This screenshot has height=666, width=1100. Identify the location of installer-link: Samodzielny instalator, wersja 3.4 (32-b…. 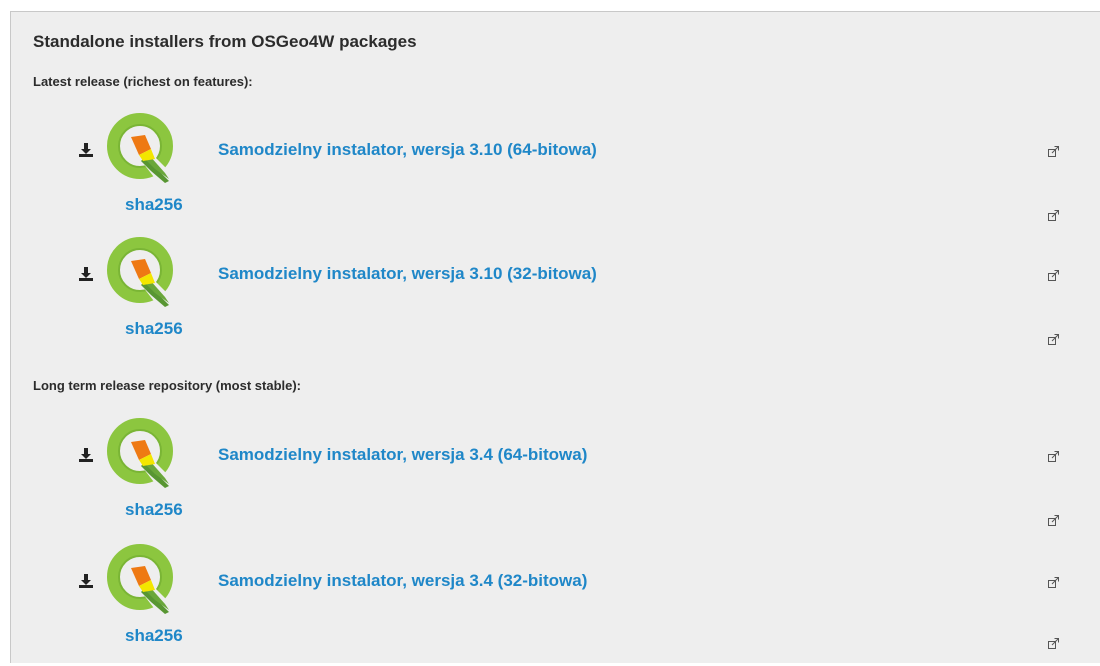
(402, 581).